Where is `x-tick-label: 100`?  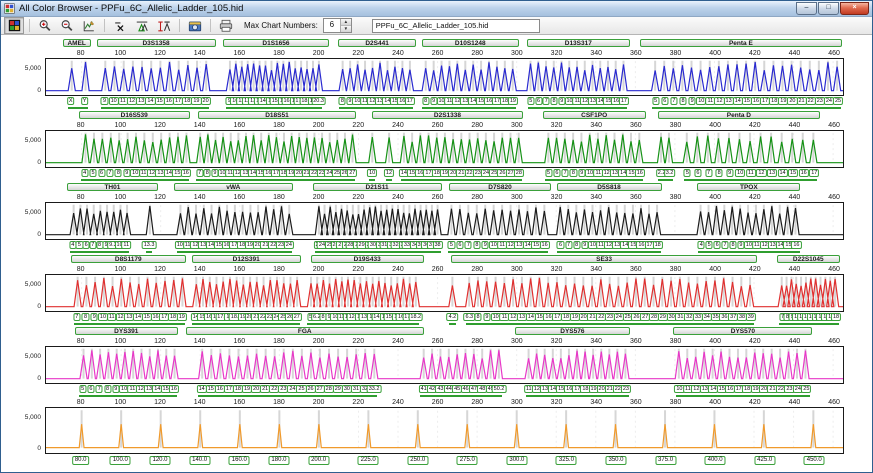
x-tick-label: 100 is located at coordinates (120, 341).